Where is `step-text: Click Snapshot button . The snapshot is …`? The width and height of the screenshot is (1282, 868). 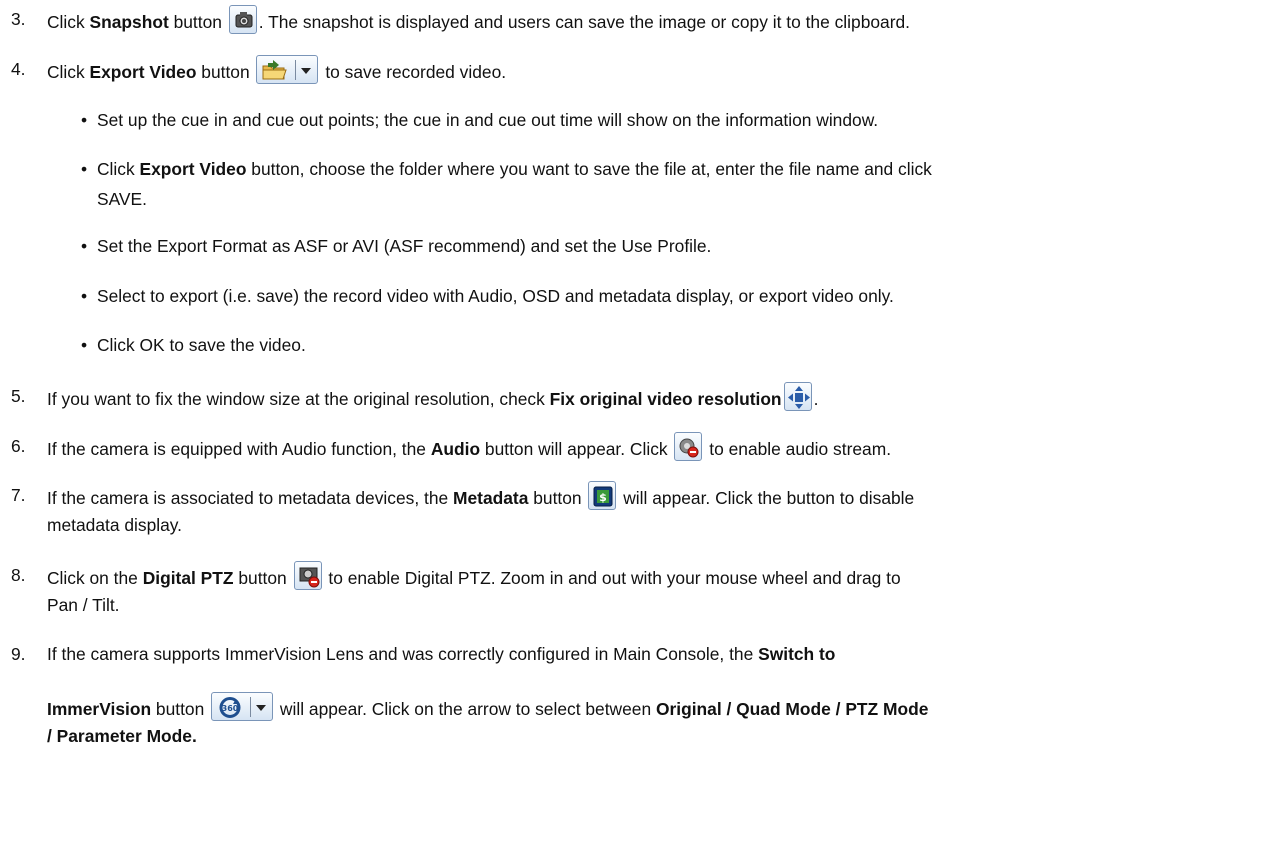
step-text: Click Snapshot button . The snapshot is … is located at coordinates (478, 21).